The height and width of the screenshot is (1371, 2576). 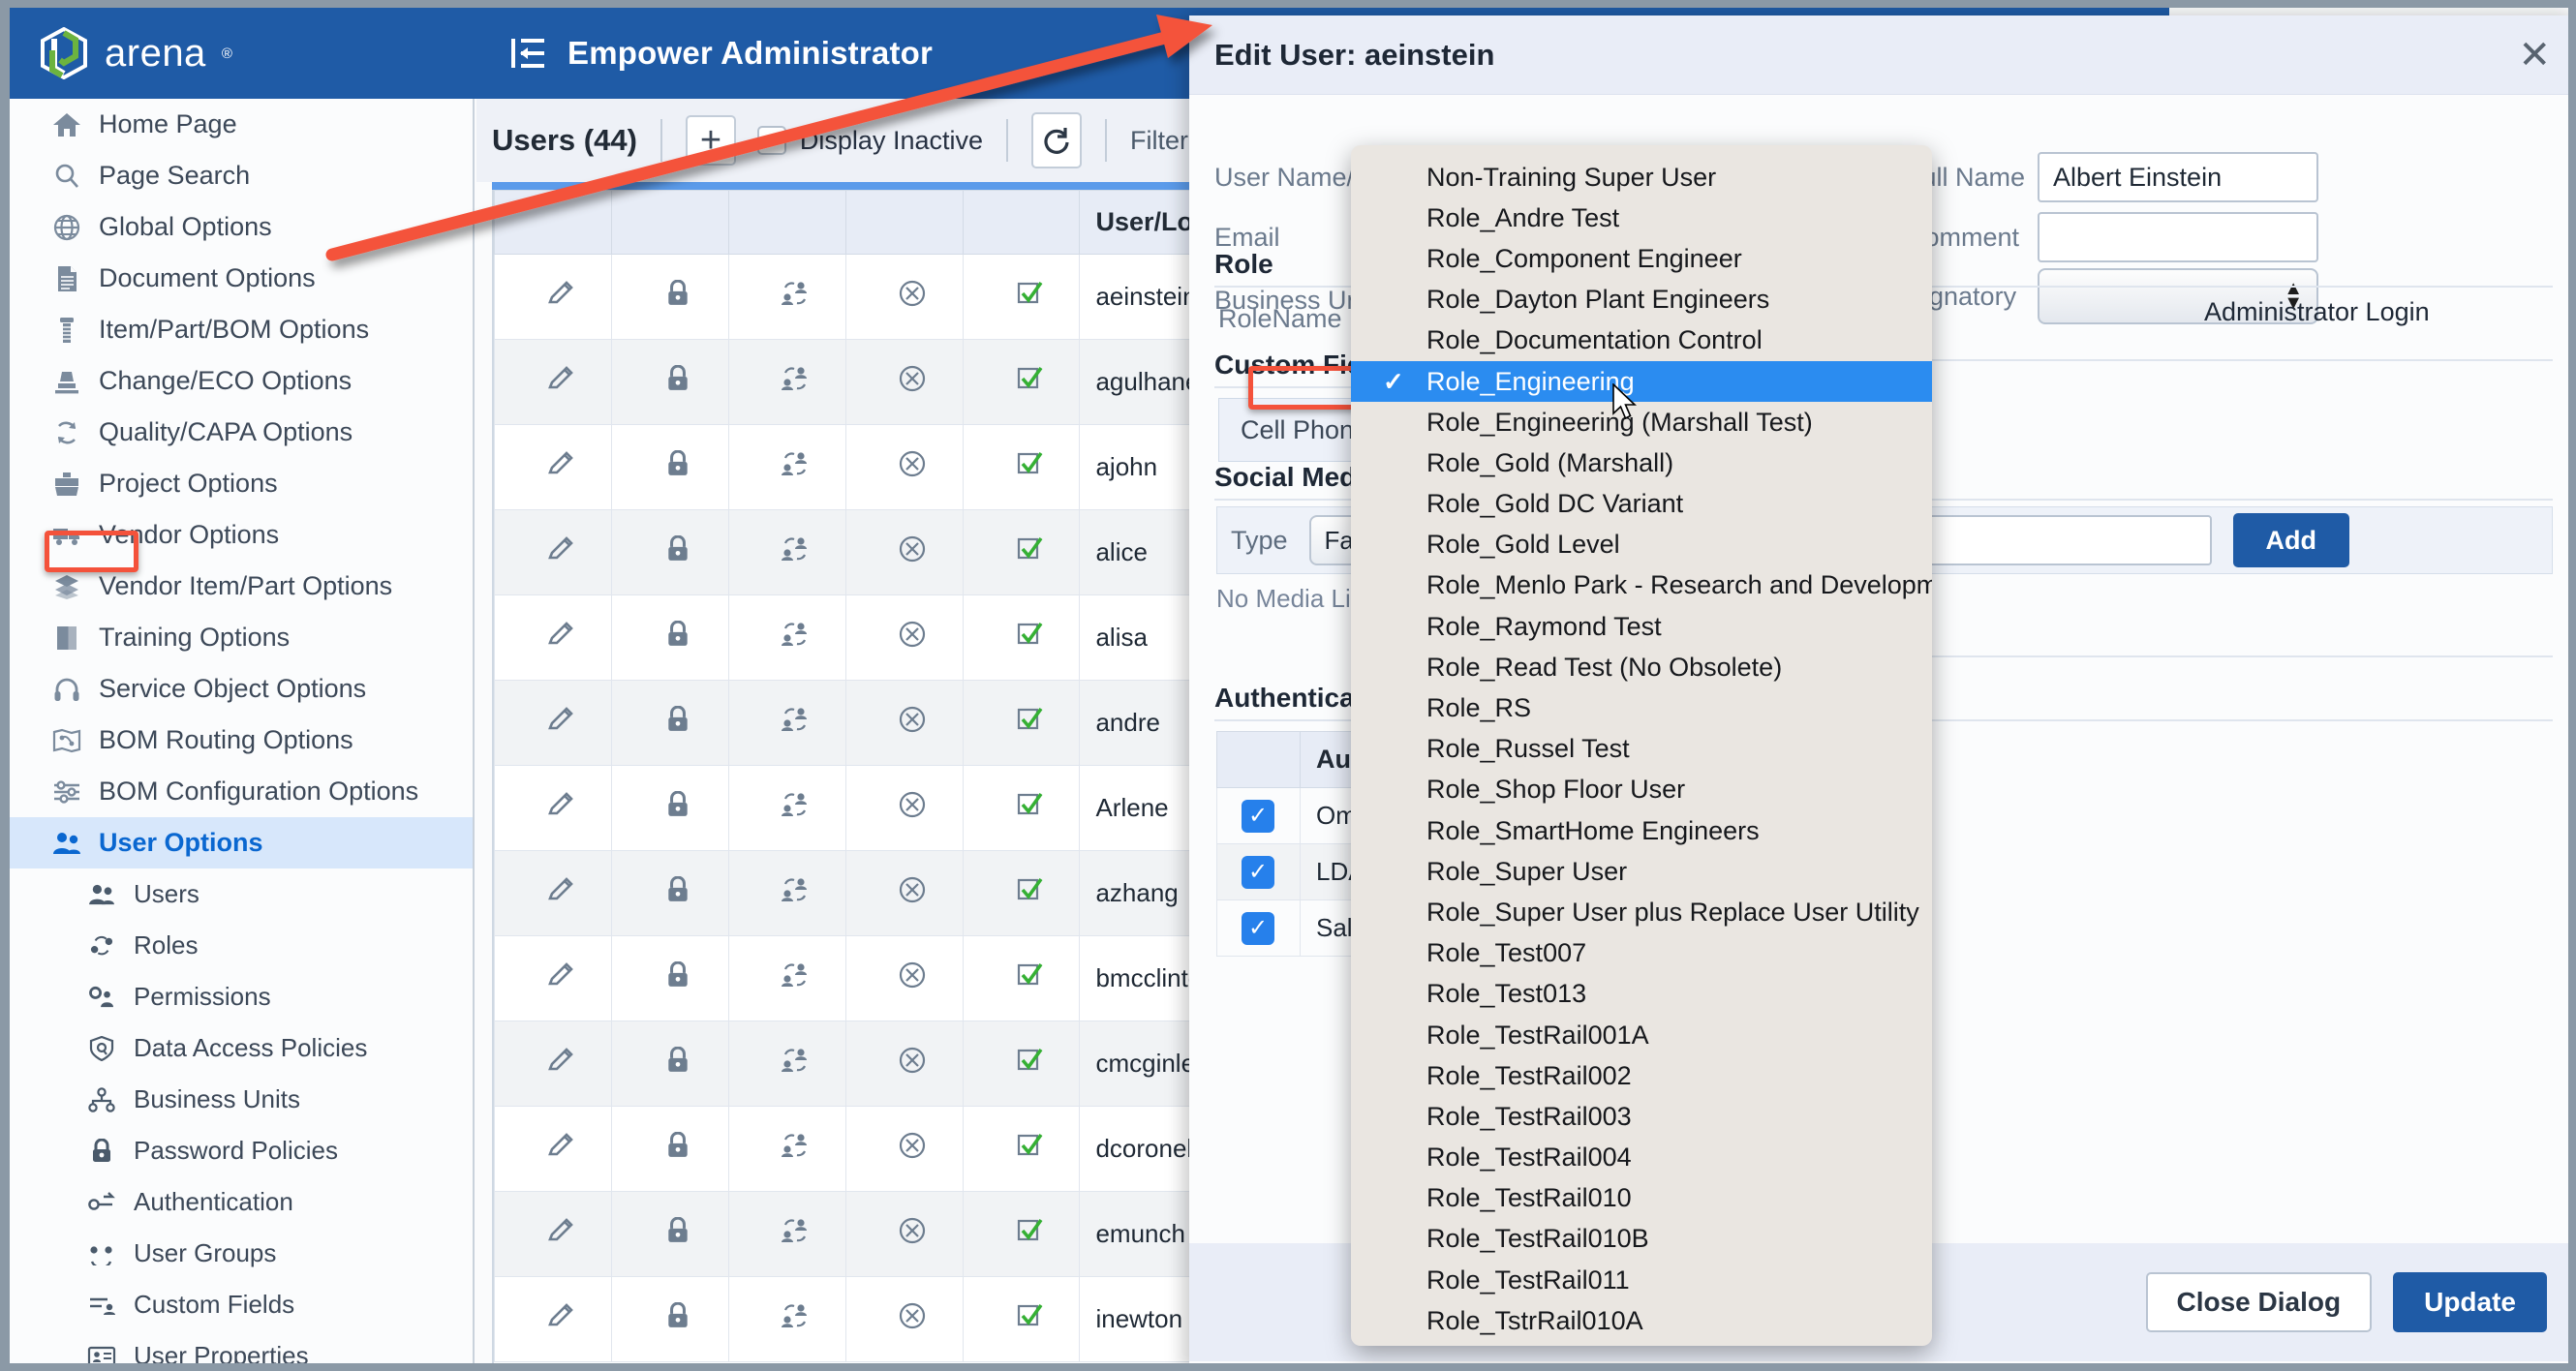 I want to click on dropdown-item: Role_RS, so click(x=1641, y=707).